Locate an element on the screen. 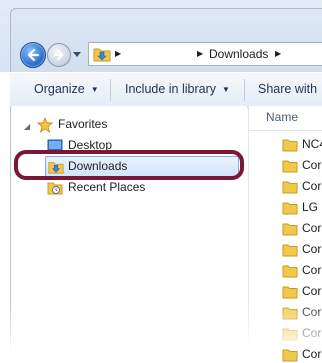 This screenshot has height=363, width=322. back-arrow-icon is located at coordinates (33, 55).